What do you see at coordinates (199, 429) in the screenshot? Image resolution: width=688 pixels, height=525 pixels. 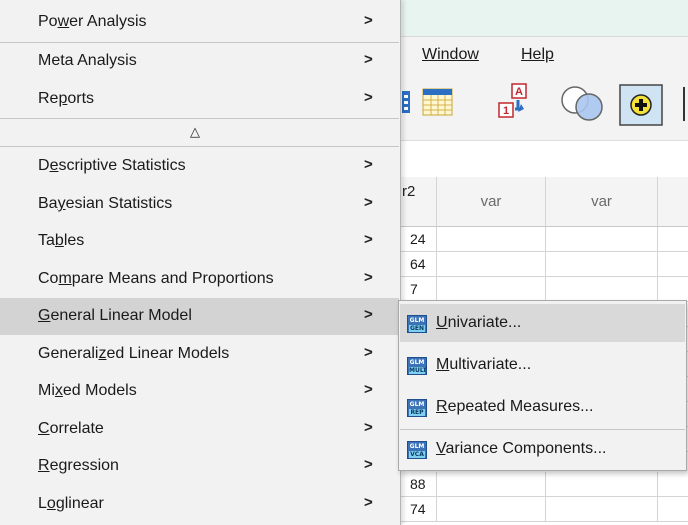 I see `menu-item-correlate: Correlate >` at bounding box center [199, 429].